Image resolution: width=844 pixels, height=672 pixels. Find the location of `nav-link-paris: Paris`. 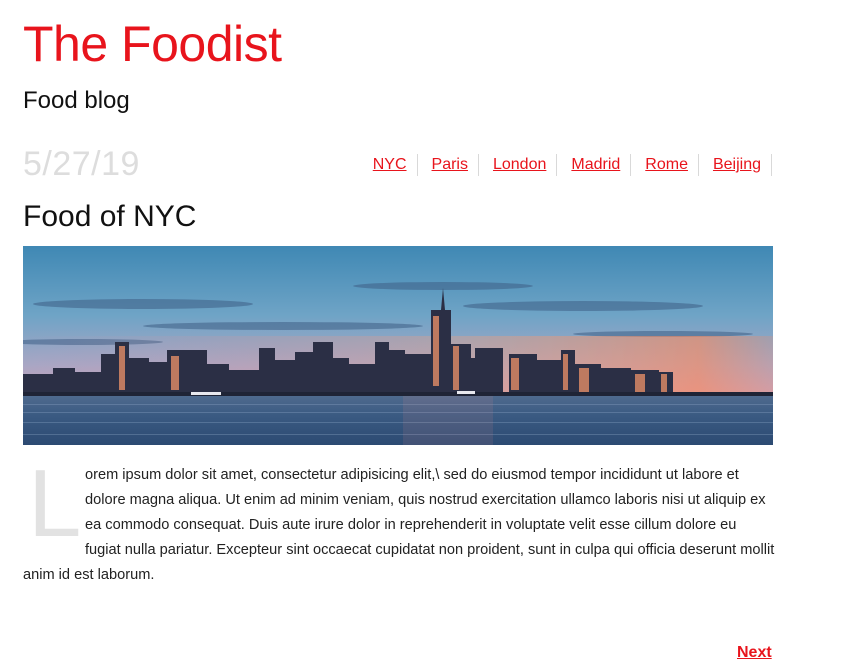

nav-link-paris: Paris is located at coordinates (448, 165).